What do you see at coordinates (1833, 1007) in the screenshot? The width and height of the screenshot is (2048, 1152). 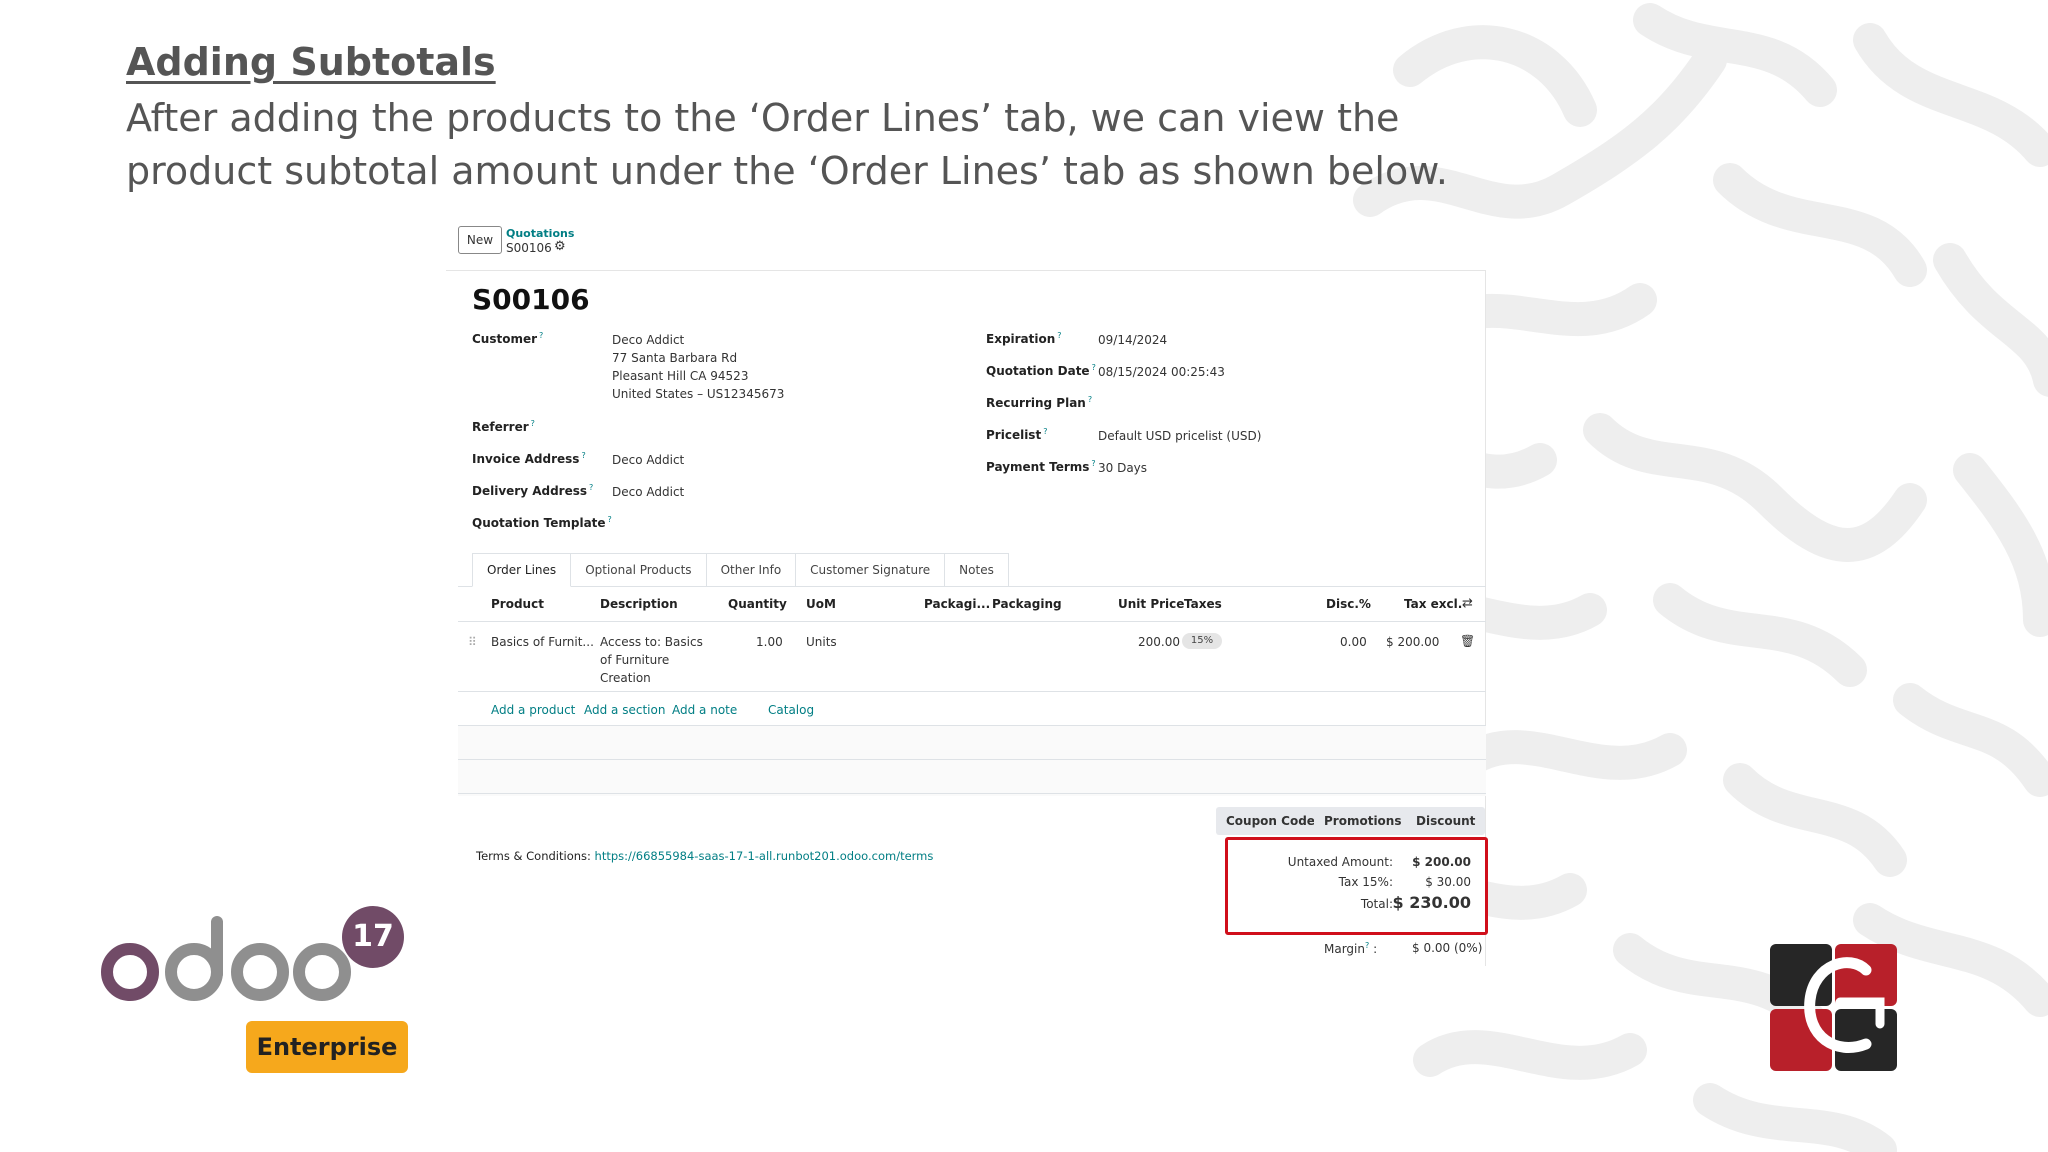 I see `company-logo-icon` at bounding box center [1833, 1007].